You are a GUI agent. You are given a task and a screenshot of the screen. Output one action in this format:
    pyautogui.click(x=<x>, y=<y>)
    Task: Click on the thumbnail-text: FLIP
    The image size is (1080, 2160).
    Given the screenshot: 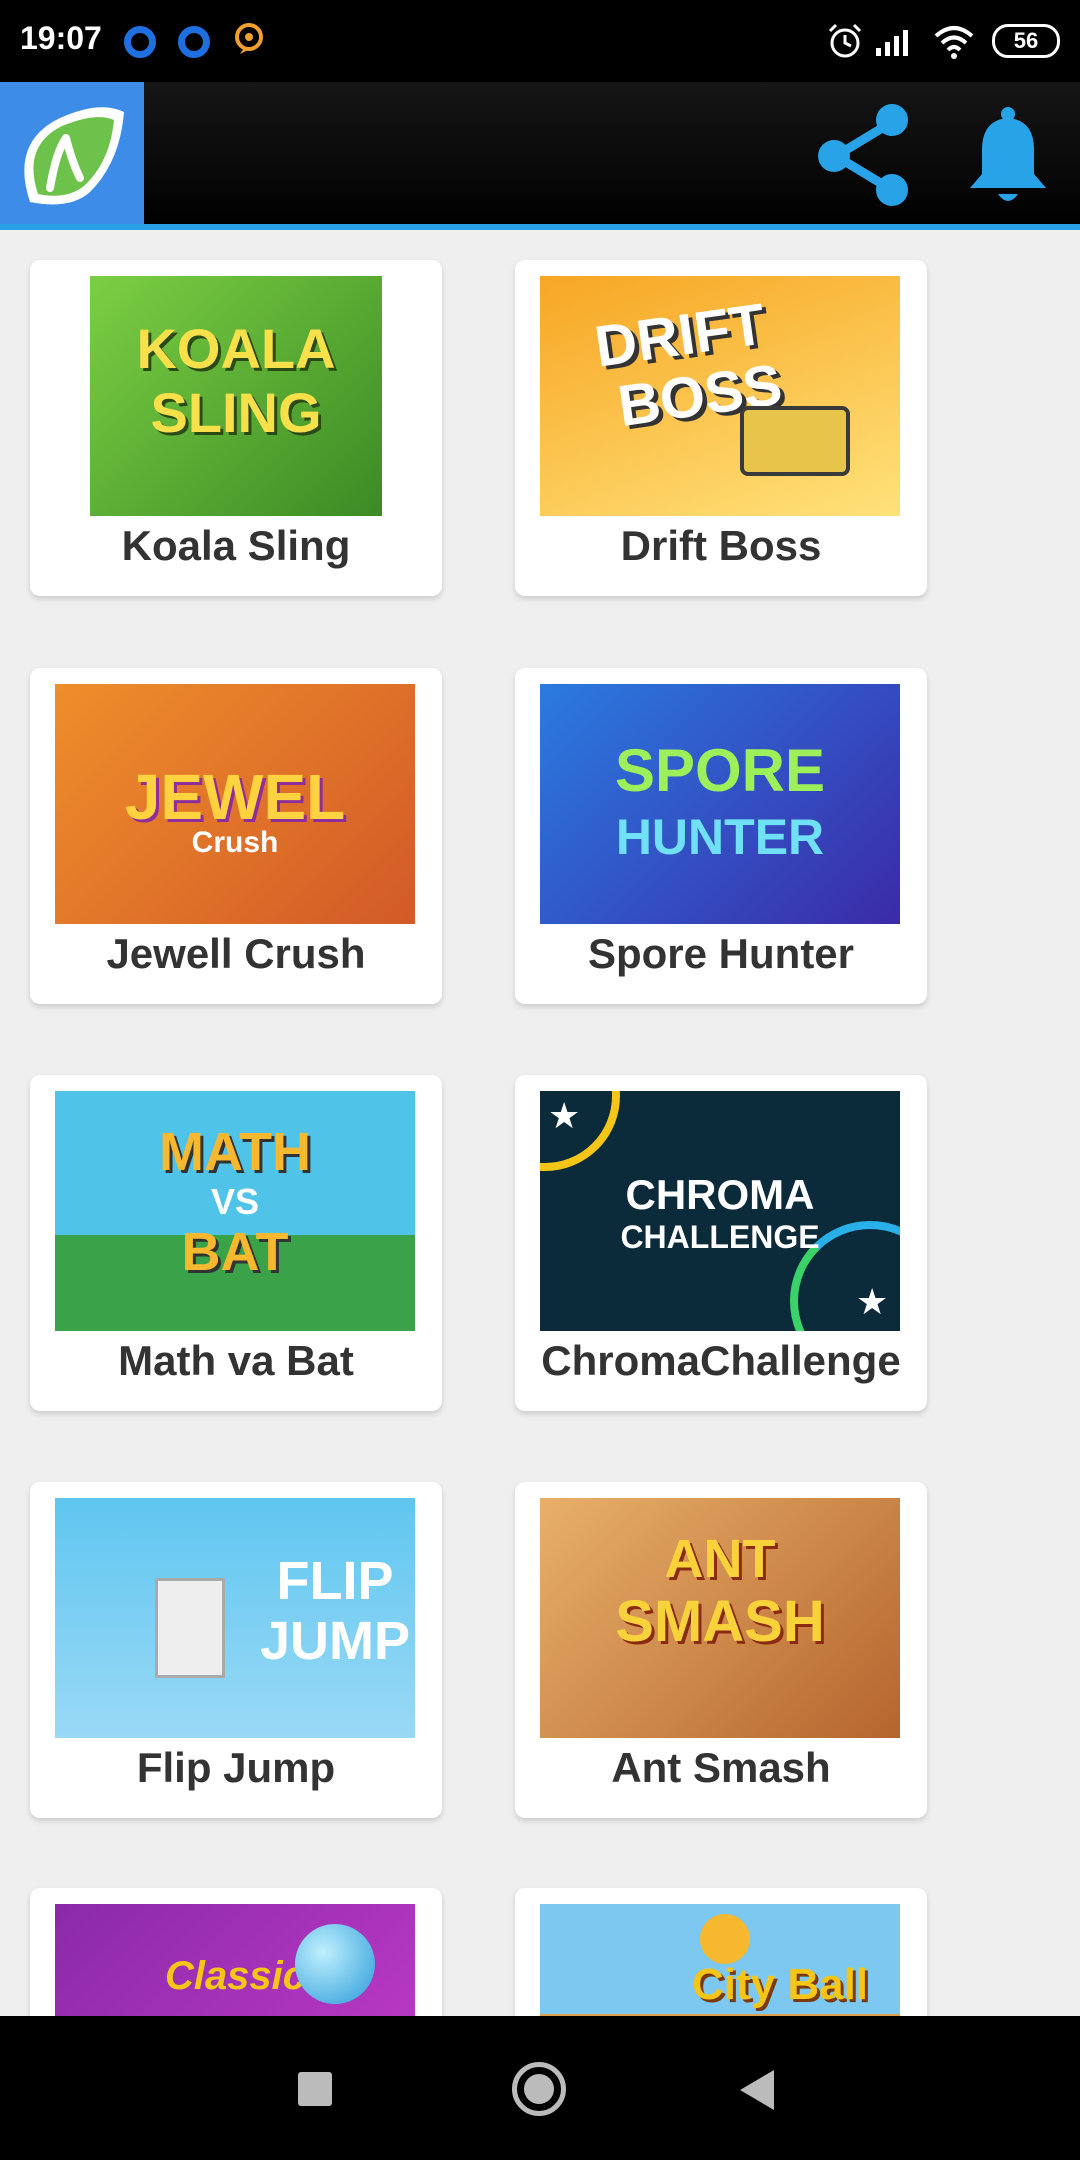 What is the action you would take?
    pyautogui.click(x=335, y=1581)
    